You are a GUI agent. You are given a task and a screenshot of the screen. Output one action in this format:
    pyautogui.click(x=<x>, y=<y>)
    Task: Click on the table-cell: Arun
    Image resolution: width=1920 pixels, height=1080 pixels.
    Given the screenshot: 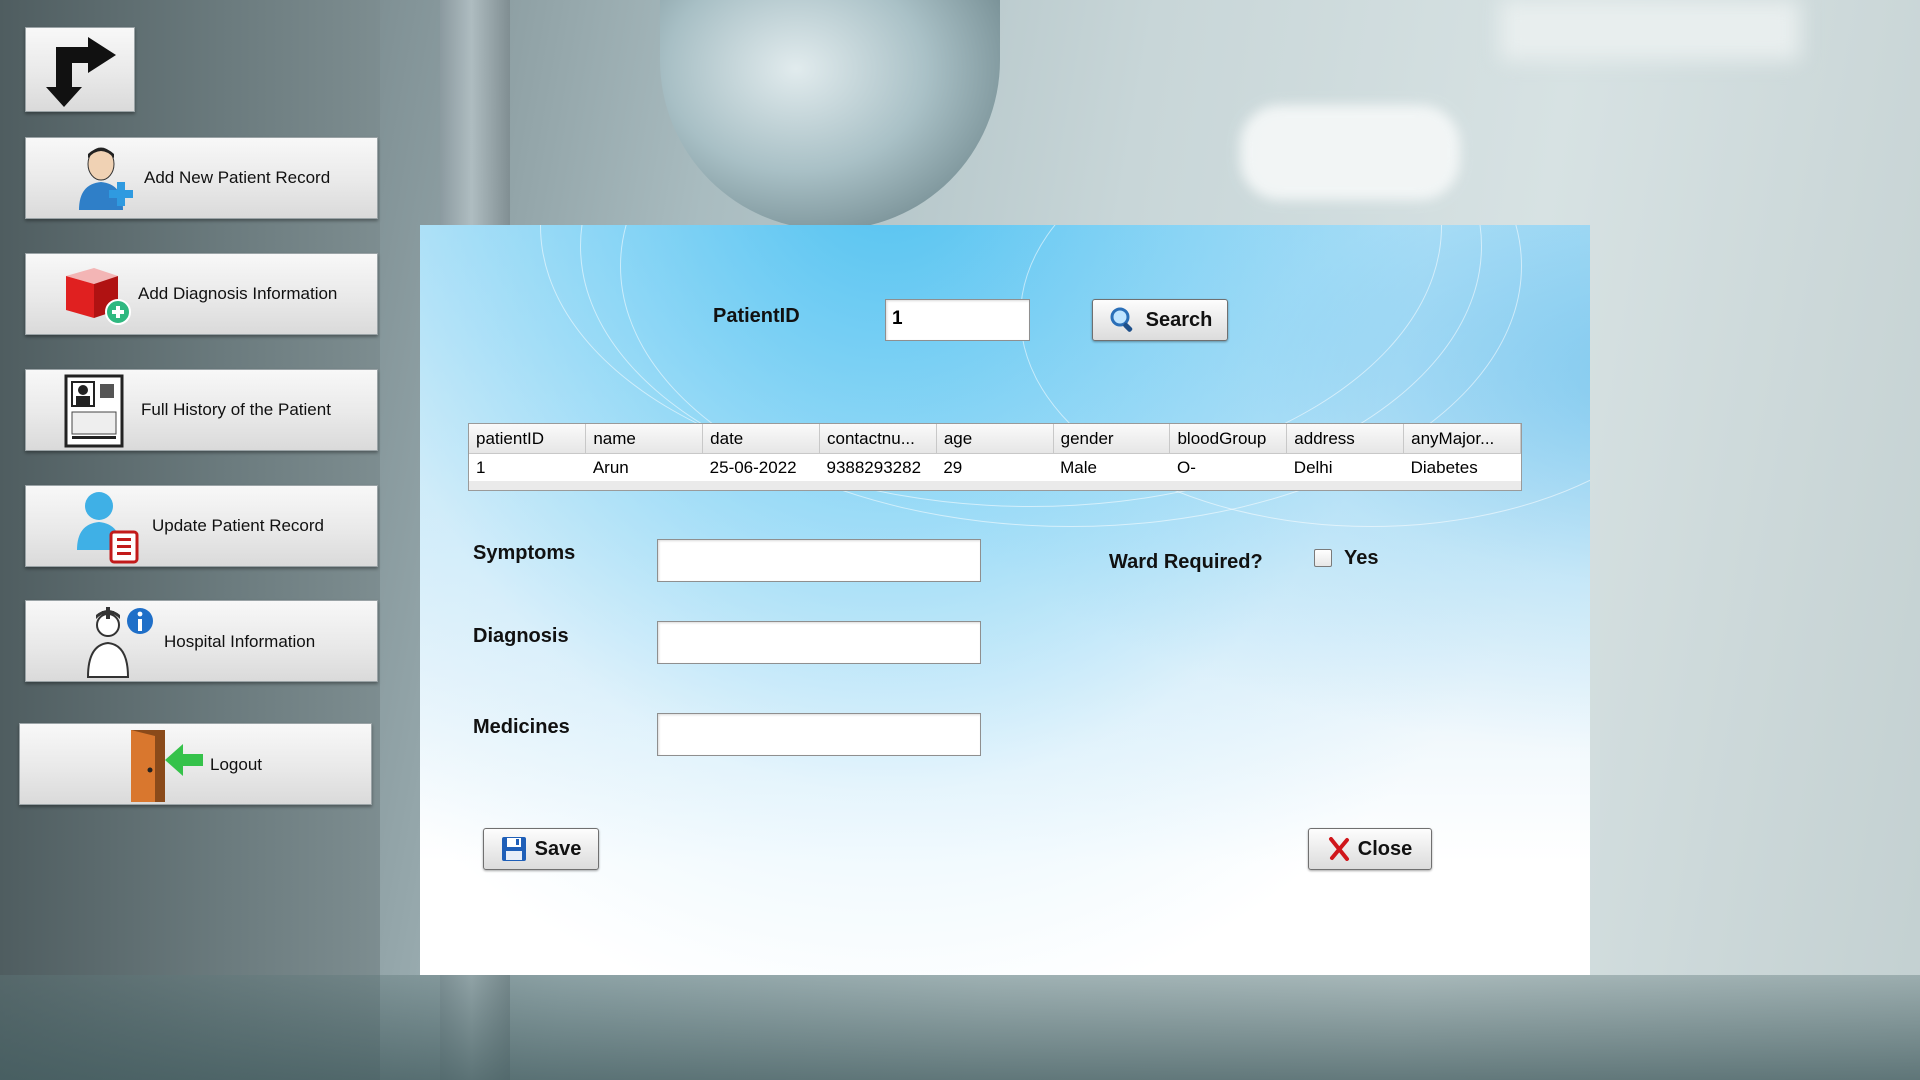 What is the action you would take?
    pyautogui.click(x=644, y=467)
    